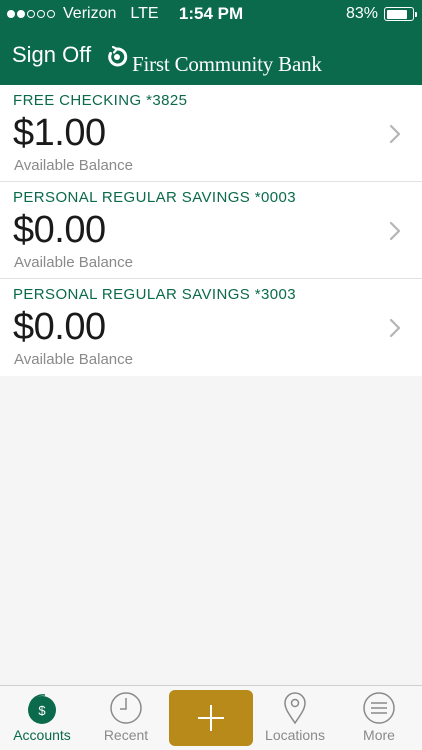 This screenshot has height=750, width=422. Describe the element at coordinates (126, 708) in the screenshot. I see `clock-icon` at that location.